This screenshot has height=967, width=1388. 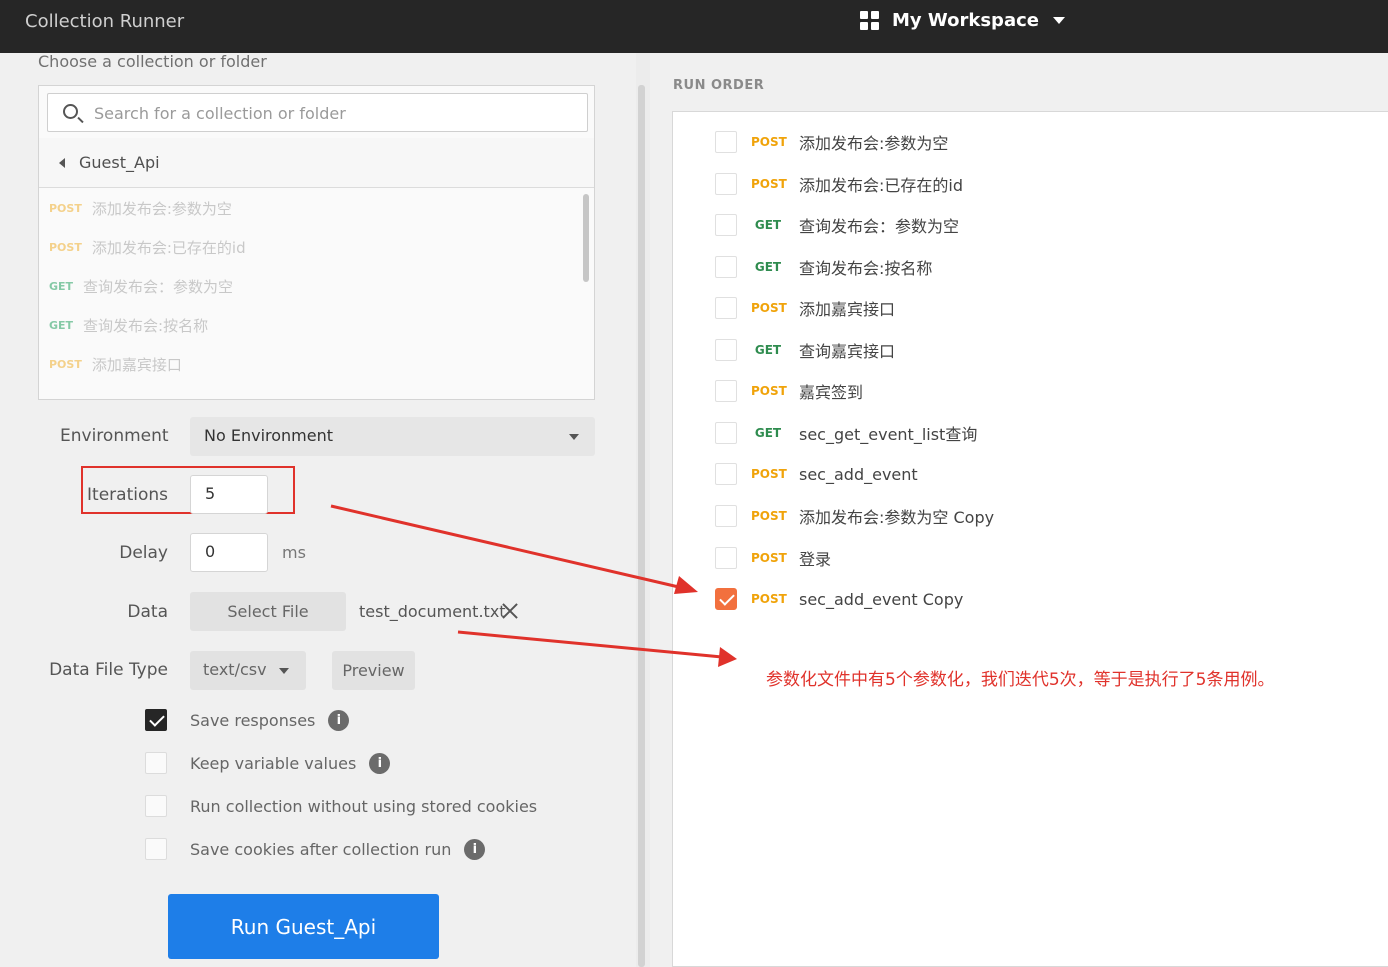 What do you see at coordinates (235, 669) in the screenshot?
I see `data-file-type-value: text/csv` at bounding box center [235, 669].